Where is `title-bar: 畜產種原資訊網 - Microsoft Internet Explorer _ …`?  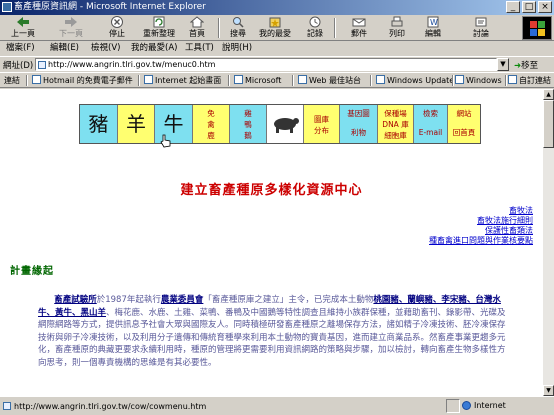 title-bar: 畜產種原資訊網 - Microsoft Internet Explorer _ … is located at coordinates (277, 7).